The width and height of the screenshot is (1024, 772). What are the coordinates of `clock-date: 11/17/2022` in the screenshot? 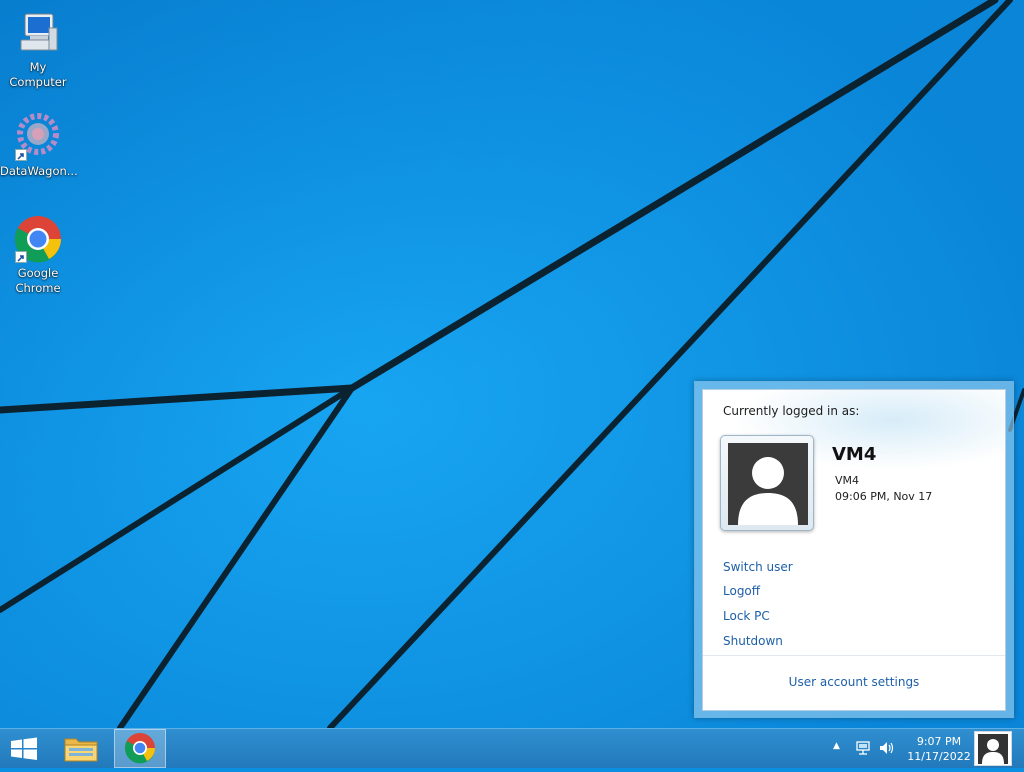 It's located at (939, 756).